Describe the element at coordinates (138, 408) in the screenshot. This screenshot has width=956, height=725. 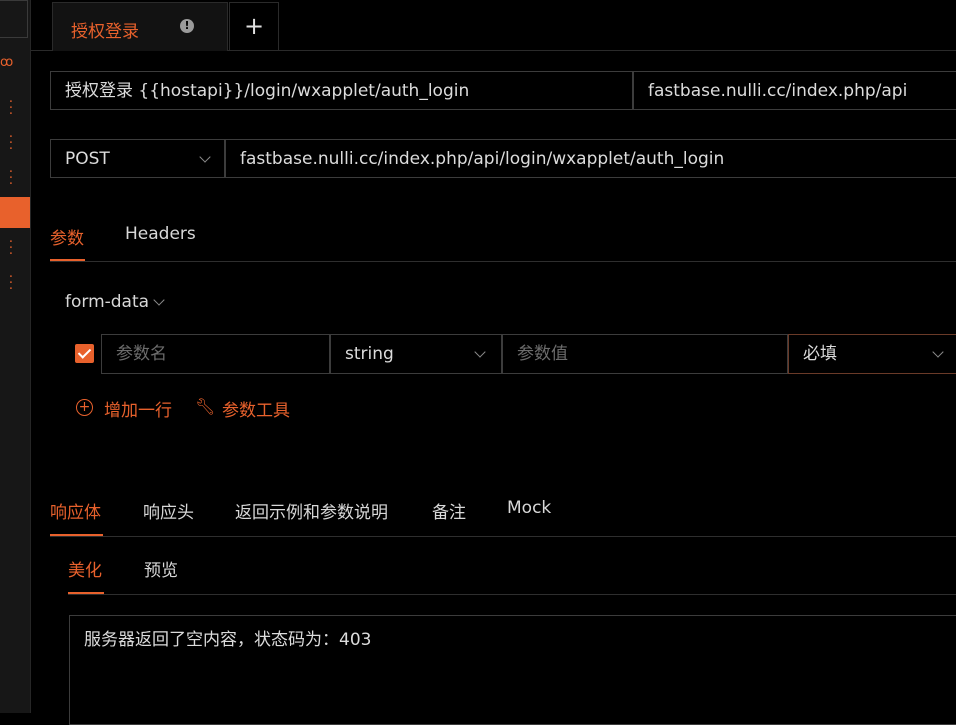
I see `add-row-button: 增加一行` at that location.